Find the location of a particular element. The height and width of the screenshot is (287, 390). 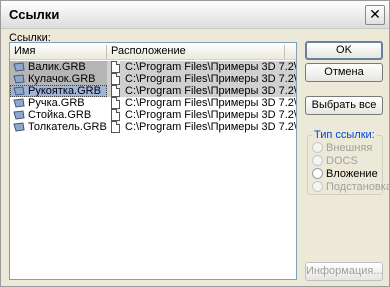

list-header: Имя Расположение is located at coordinates (153, 51).